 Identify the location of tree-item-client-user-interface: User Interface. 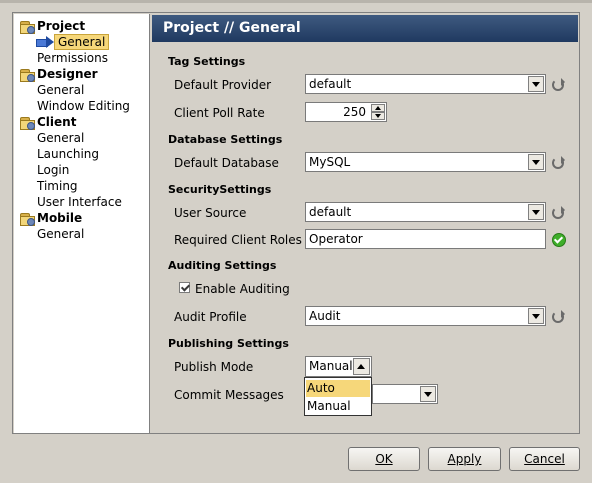
(79, 202).